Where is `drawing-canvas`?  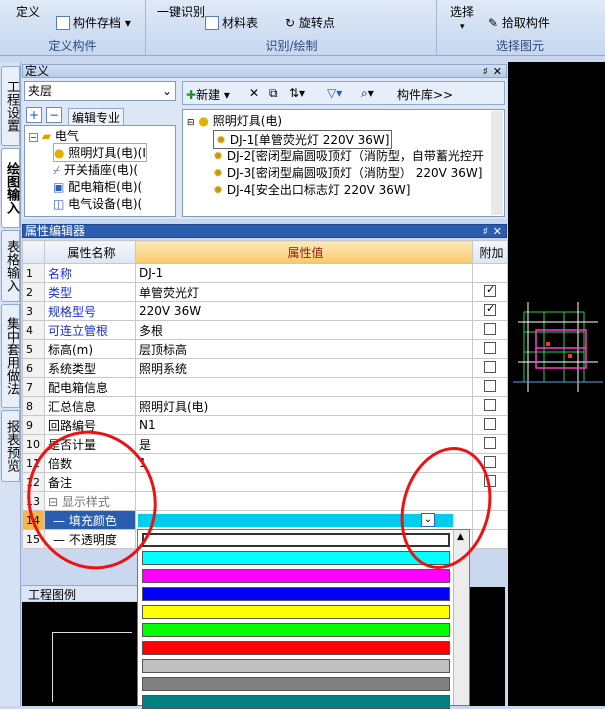 drawing-canvas is located at coordinates (556, 384).